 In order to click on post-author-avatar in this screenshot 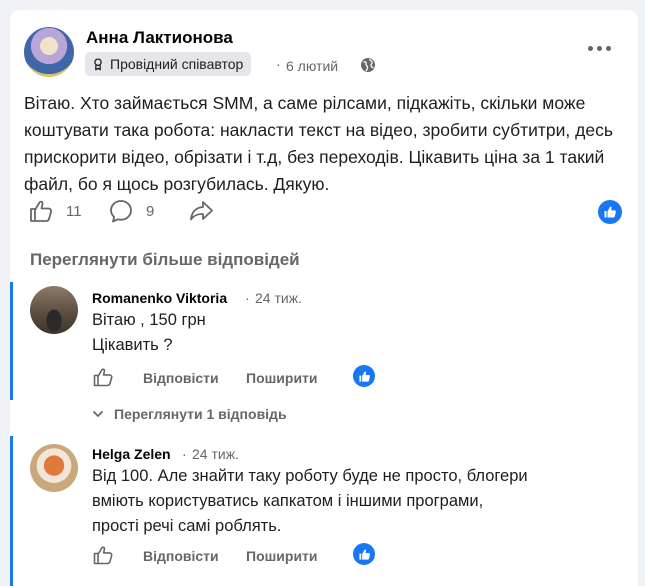, I will do `click(49, 52)`.